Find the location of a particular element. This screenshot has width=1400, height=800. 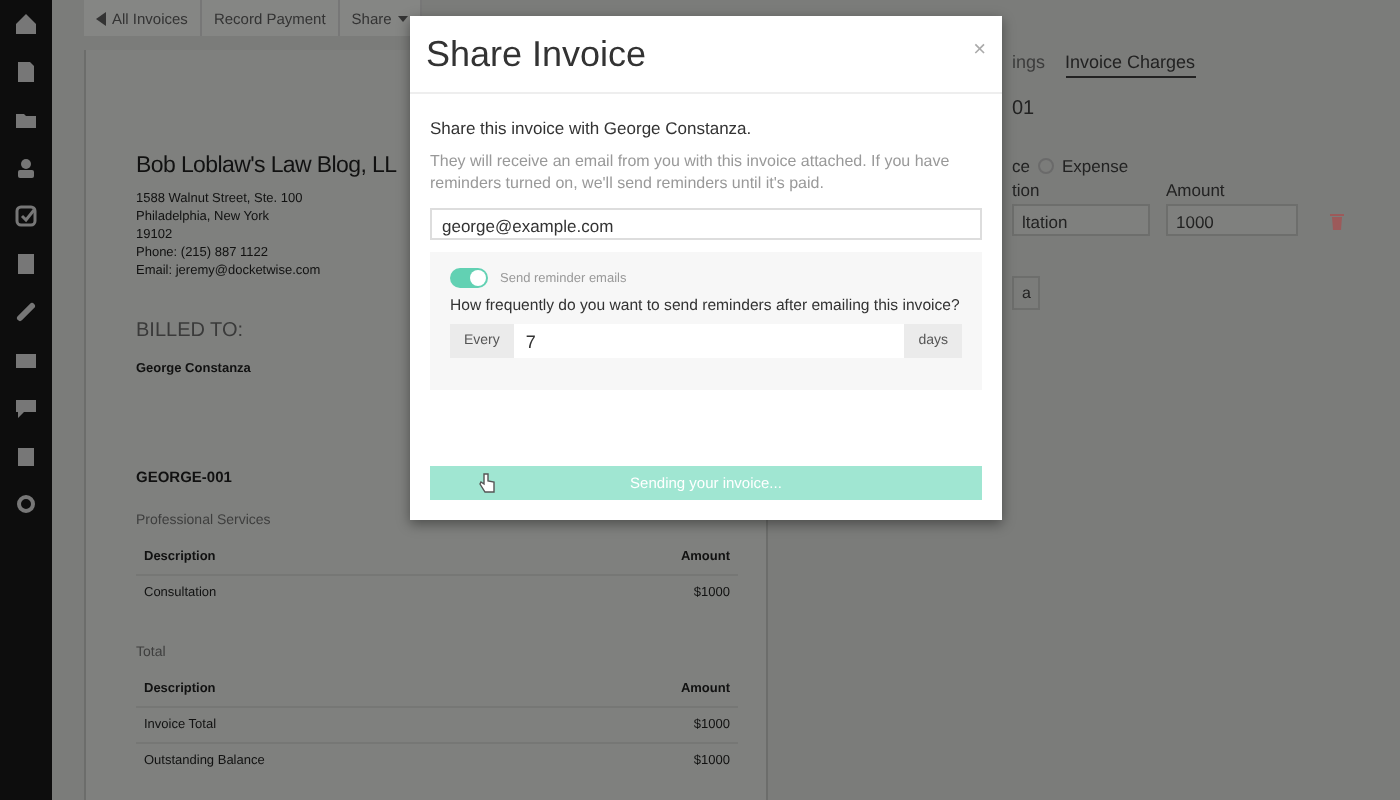

hand-cursor-icon is located at coordinates (487, 483).